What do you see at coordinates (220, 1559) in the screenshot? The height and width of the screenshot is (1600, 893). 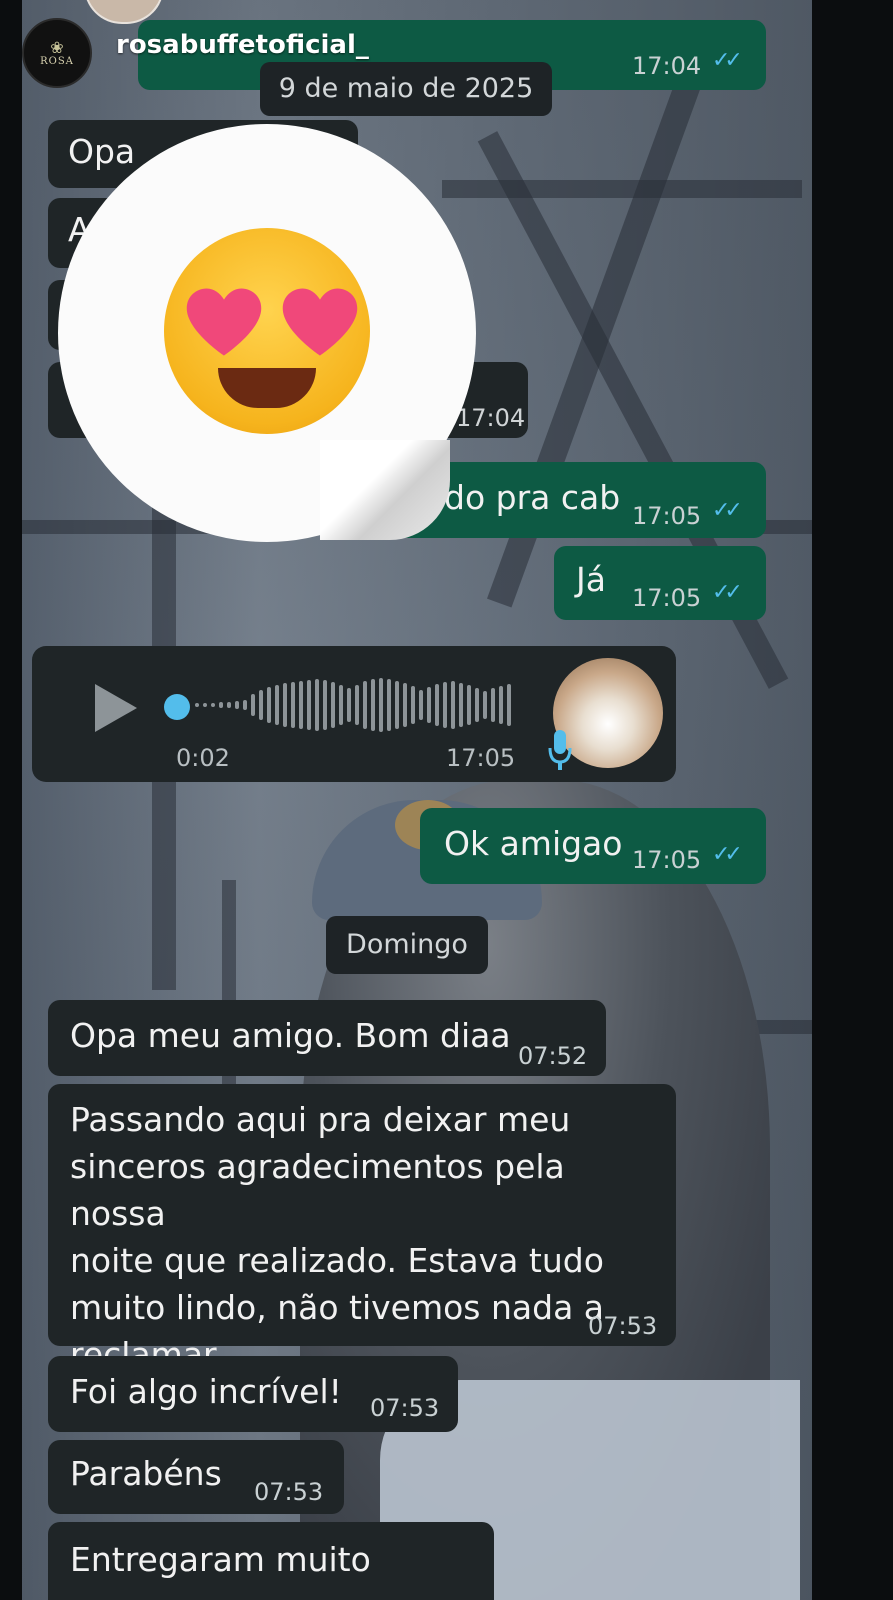 I see `message-text: Entregaram muito` at bounding box center [220, 1559].